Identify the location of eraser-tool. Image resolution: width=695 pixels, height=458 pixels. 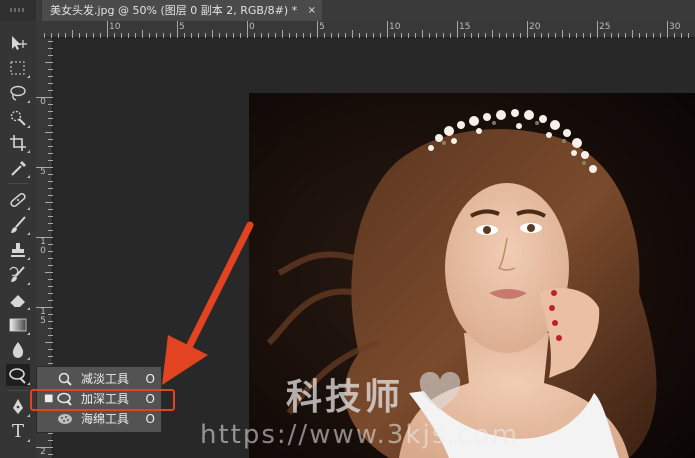
(18, 300).